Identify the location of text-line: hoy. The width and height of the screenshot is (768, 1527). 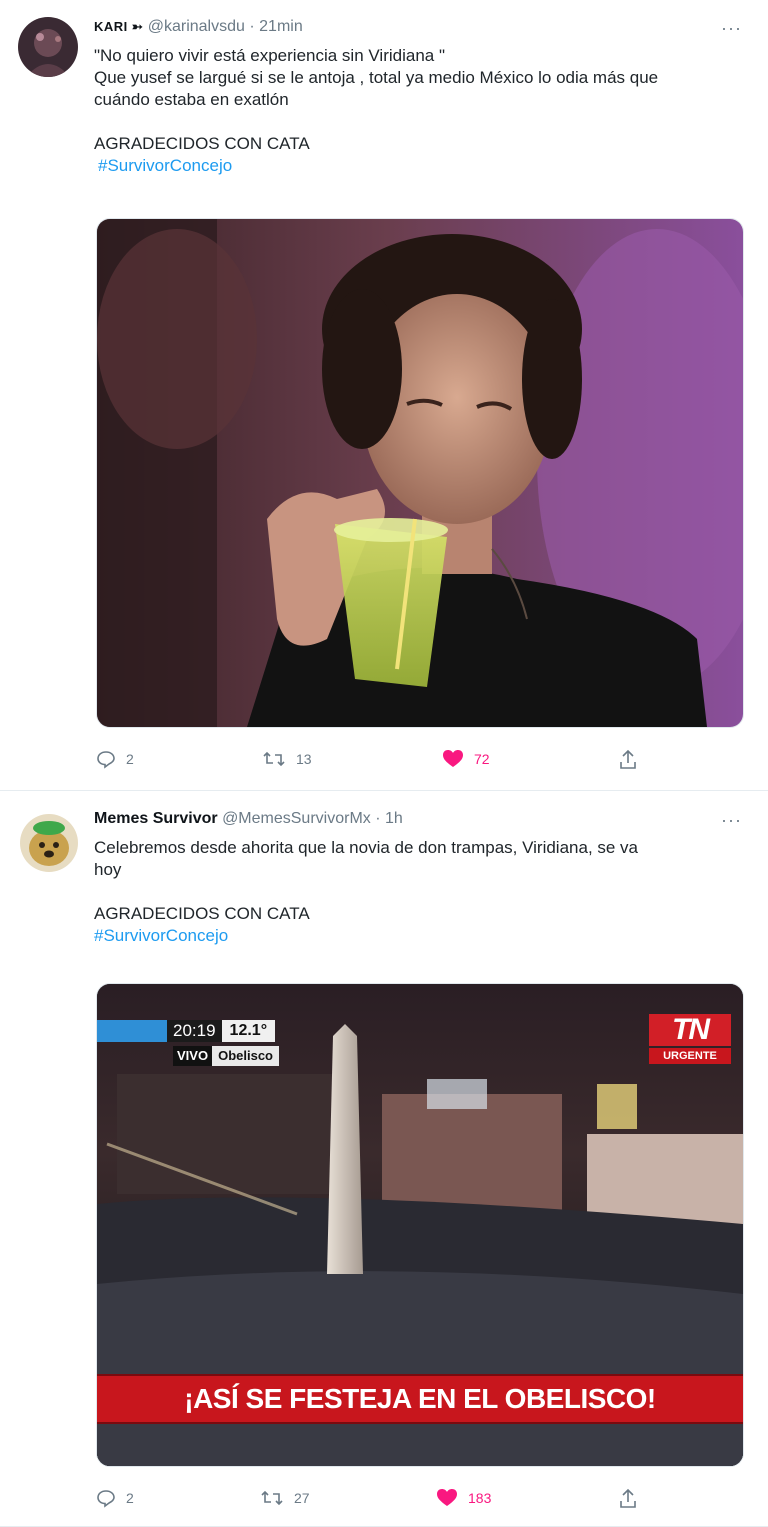
(108, 869).